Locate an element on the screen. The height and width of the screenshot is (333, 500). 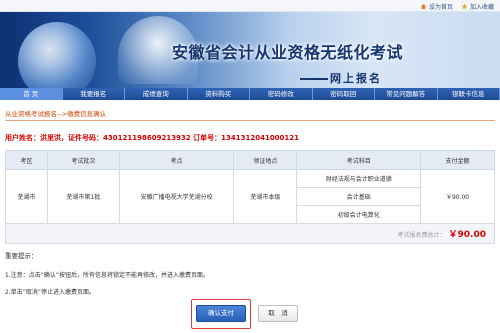
add-favorite-link: 加入收藏 is located at coordinates (477, 6).